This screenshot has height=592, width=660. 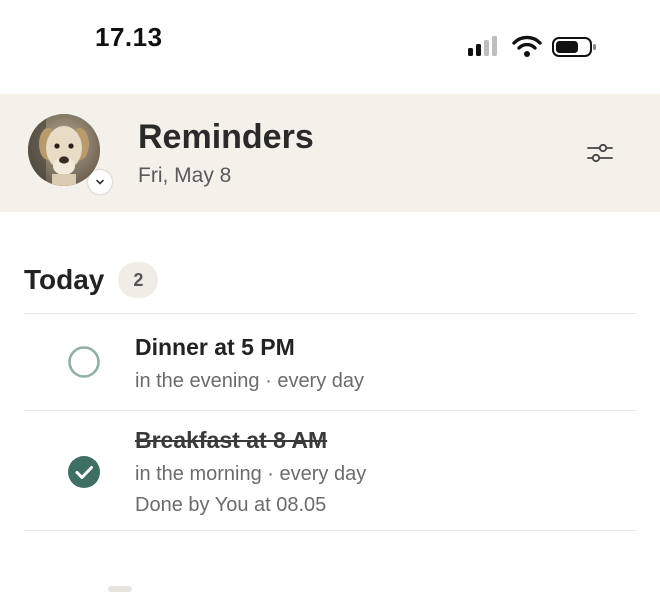 I want to click on count-badge: 2, so click(x=138, y=280).